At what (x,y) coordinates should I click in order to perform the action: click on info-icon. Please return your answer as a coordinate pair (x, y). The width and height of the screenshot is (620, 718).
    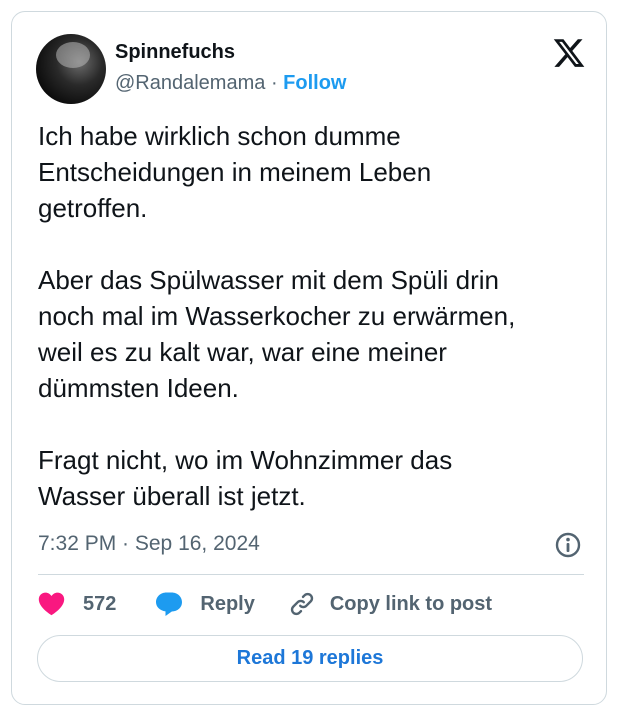
    Looking at the image, I should click on (568, 545).